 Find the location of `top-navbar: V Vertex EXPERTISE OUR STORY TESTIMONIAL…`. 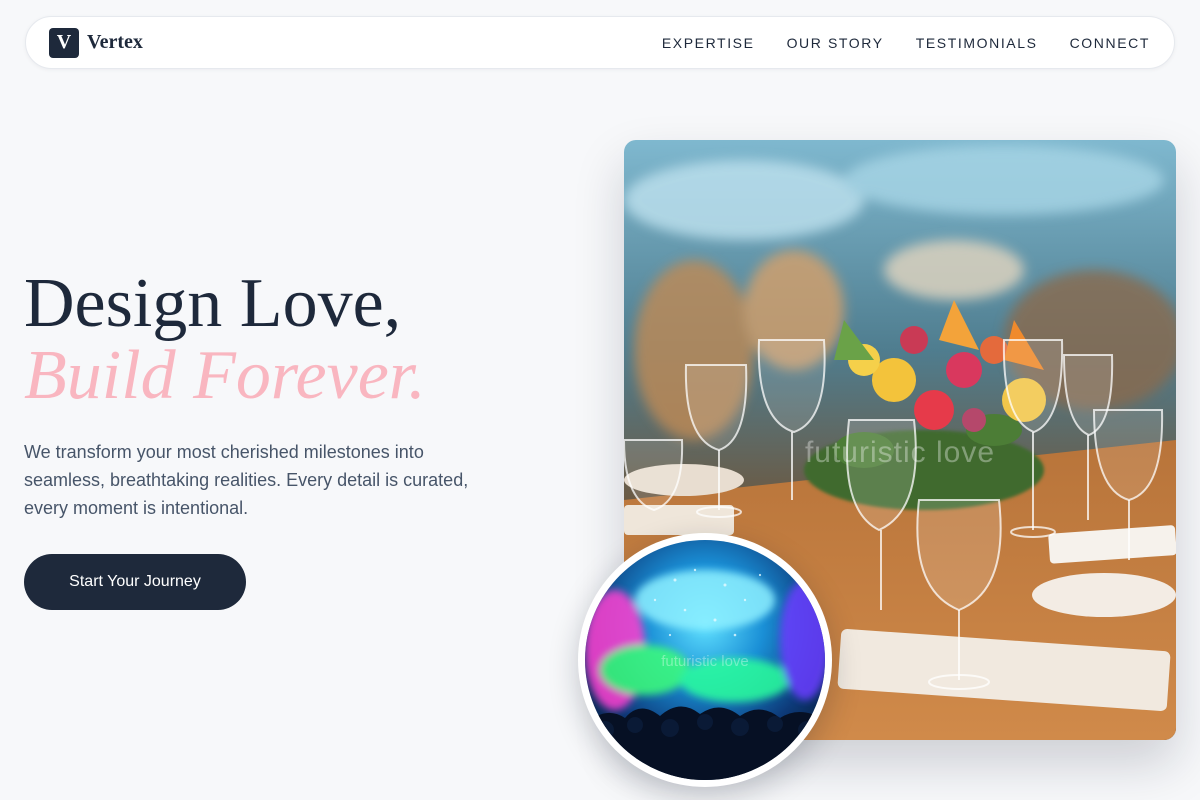

top-navbar: V Vertex EXPERTISE OUR STORY TESTIMONIAL… is located at coordinates (600, 42).